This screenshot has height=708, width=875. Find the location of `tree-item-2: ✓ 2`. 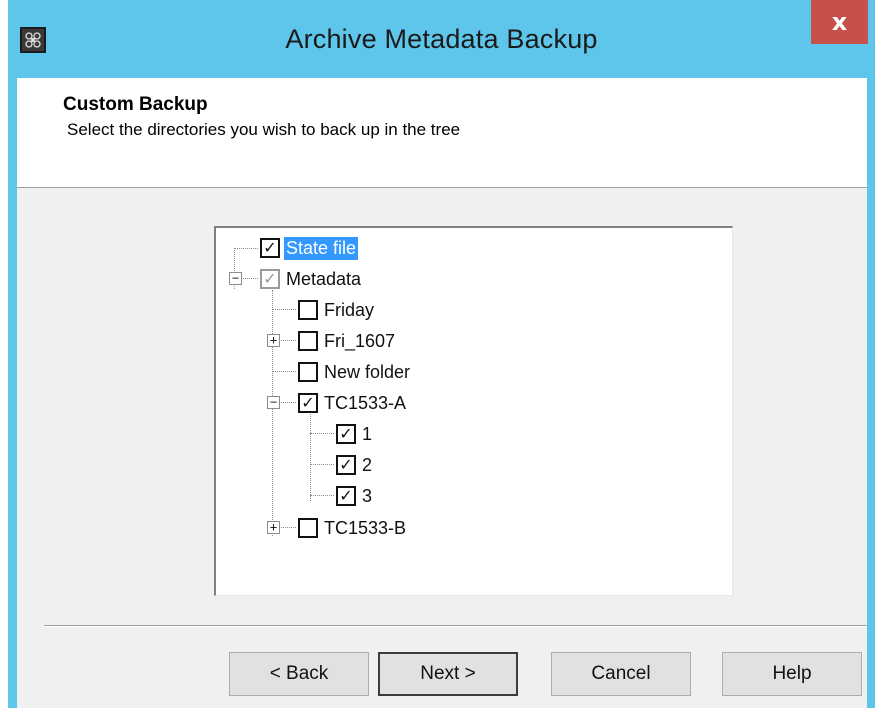

tree-item-2: ✓ 2 is located at coordinates (355, 465).